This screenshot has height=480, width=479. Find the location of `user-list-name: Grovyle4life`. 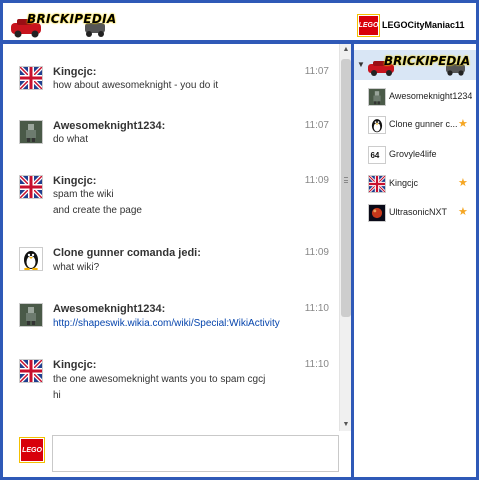

user-list-name: Grovyle4life is located at coordinates (413, 154).